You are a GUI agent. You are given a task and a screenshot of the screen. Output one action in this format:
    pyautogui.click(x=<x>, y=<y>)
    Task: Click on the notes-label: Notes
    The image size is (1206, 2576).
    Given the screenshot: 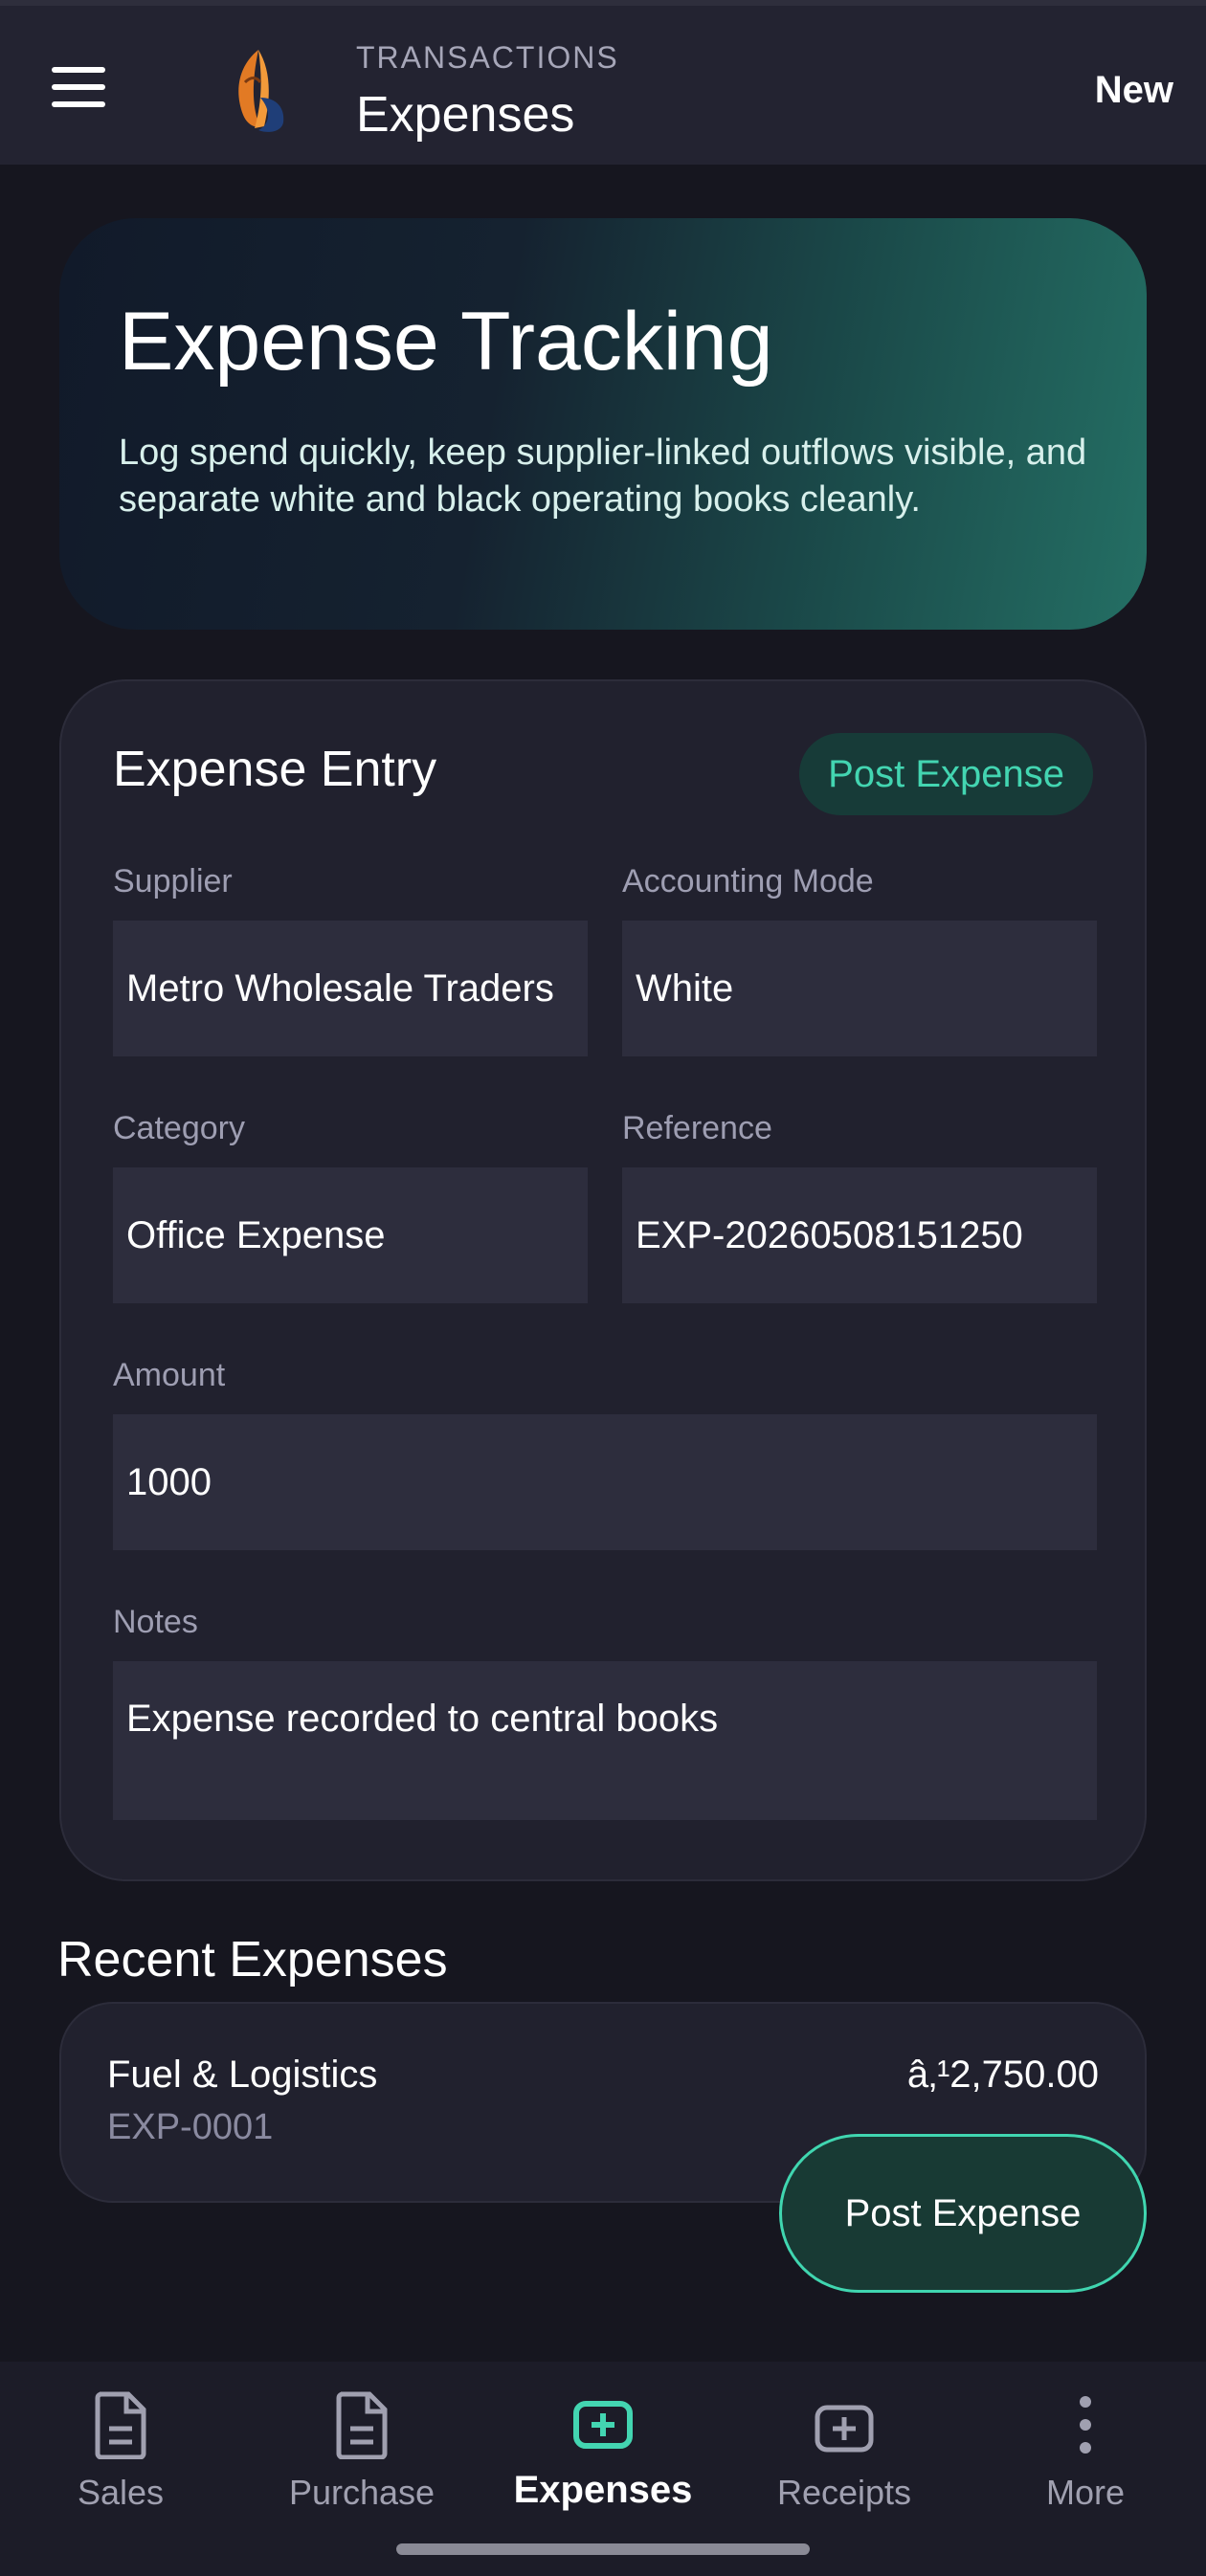 What is the action you would take?
    pyautogui.click(x=155, y=1622)
    